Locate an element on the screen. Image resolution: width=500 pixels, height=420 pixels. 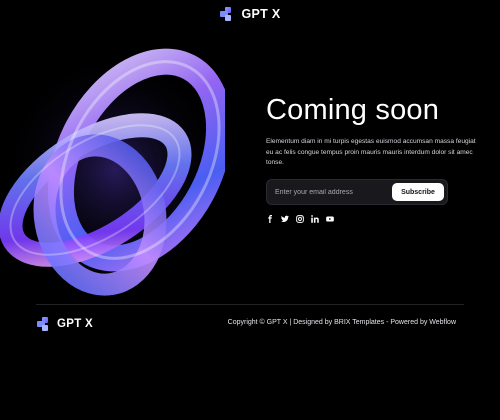
subscribe-button: Subscribe is located at coordinates (418, 192).